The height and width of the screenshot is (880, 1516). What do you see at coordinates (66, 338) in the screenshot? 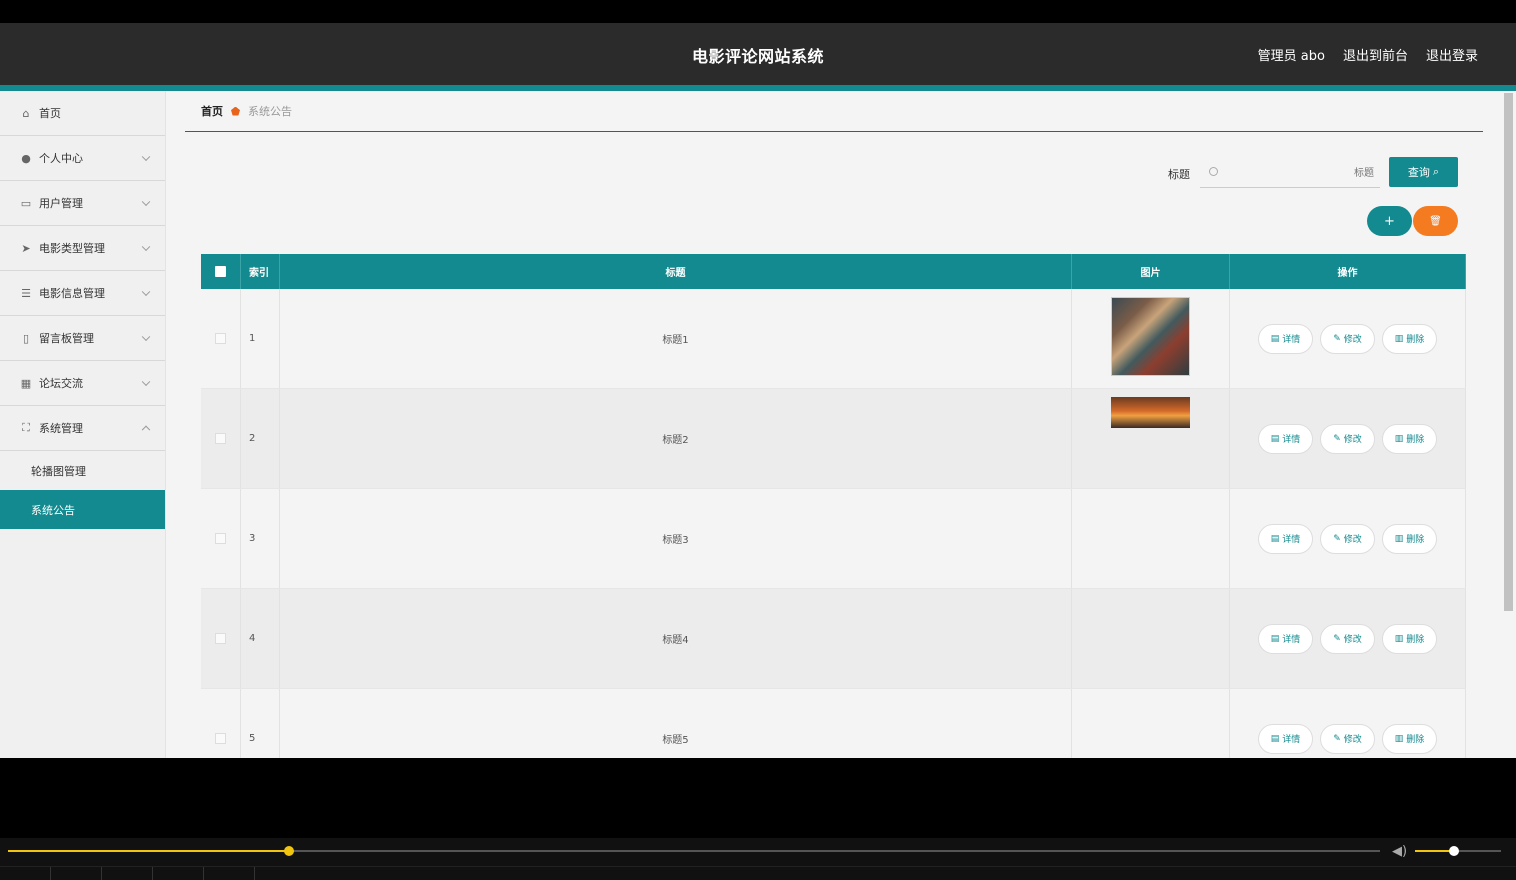
I see `sidebar-item-label: 留言板管理` at bounding box center [66, 338].